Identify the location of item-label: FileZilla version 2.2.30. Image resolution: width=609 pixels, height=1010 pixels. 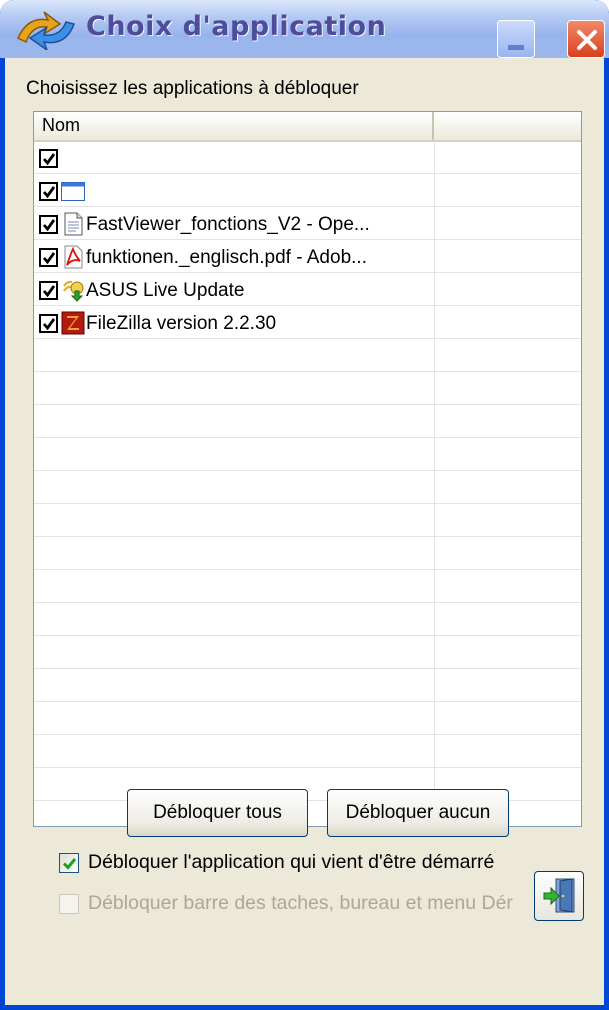
(181, 323).